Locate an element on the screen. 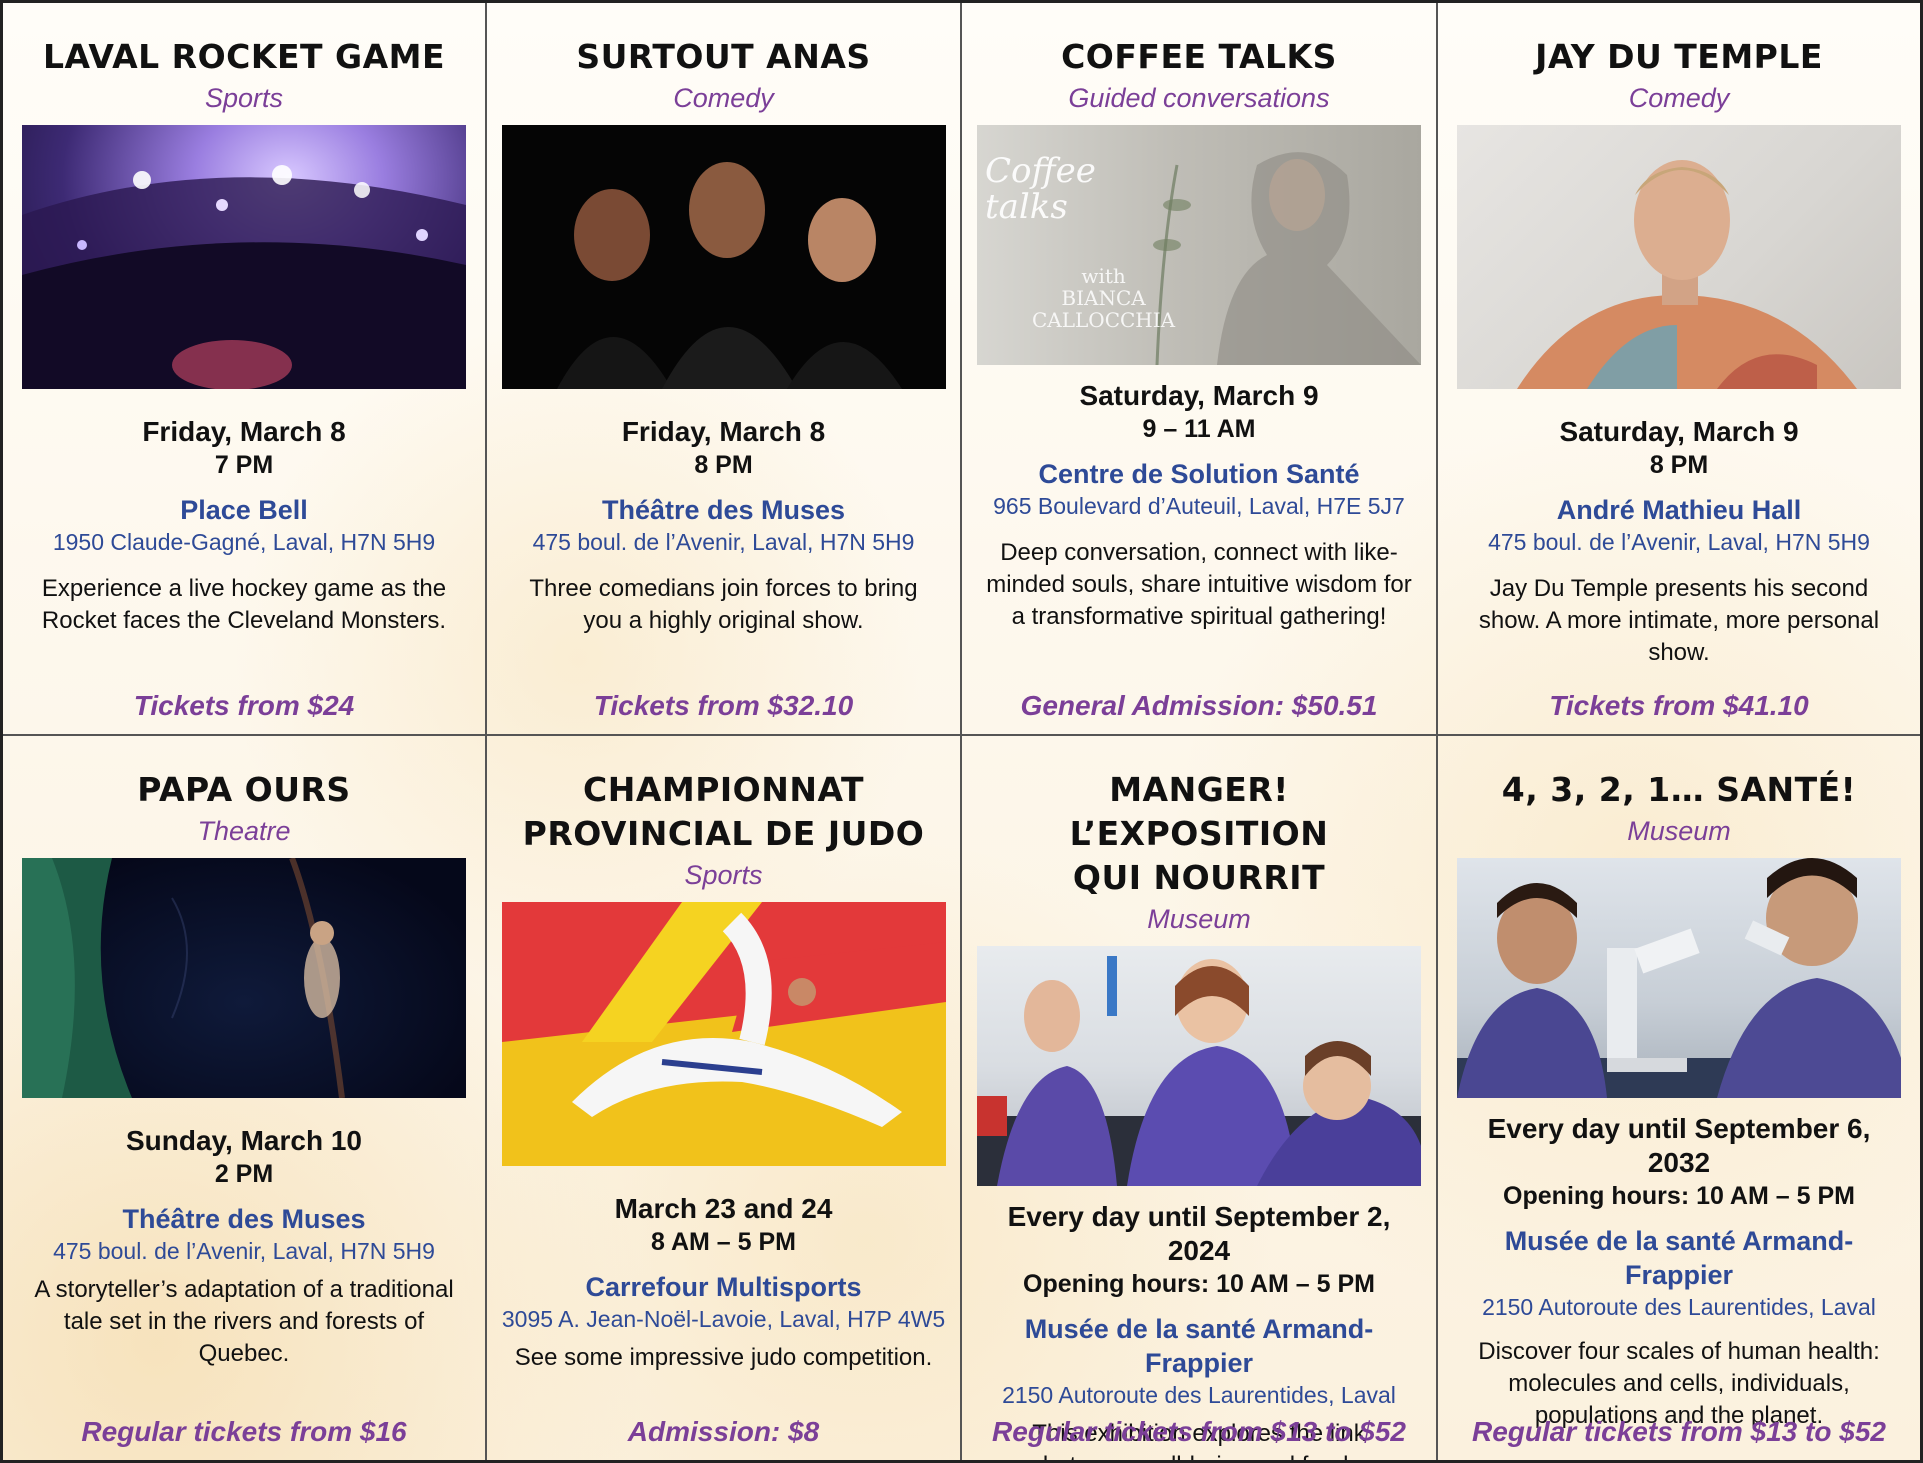 The height and width of the screenshot is (1463, 1923). event-title: 4, 3, 2, 1… SANTÉ! is located at coordinates (1679, 789).